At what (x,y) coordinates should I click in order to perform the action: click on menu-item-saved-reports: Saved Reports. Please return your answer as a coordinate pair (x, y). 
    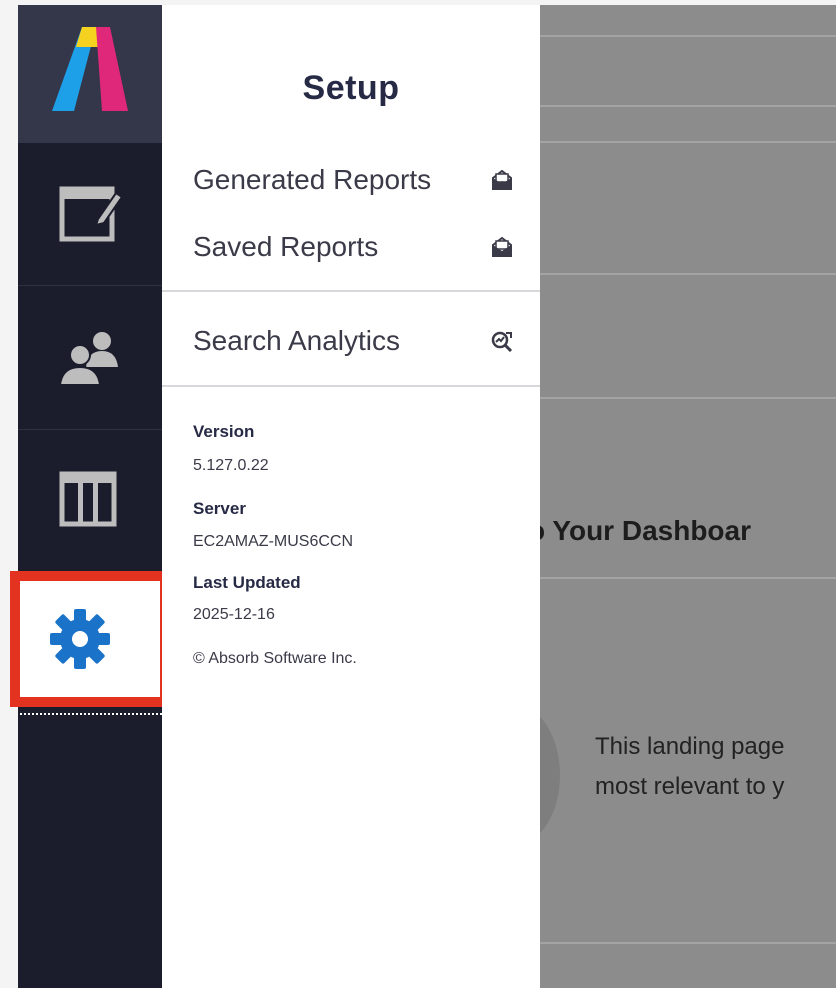
    Looking at the image, I should click on (353, 247).